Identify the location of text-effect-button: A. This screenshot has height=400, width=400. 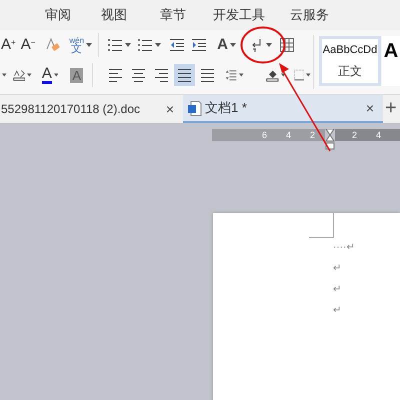
(222, 45).